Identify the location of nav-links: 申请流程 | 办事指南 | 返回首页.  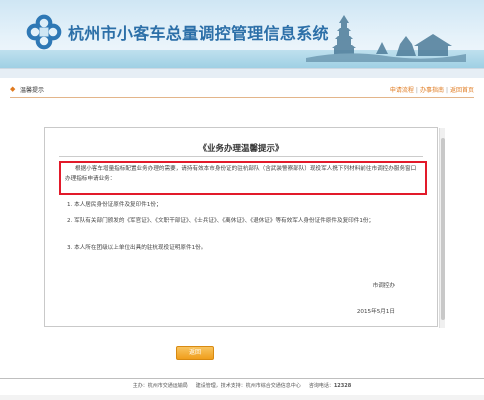
(432, 89).